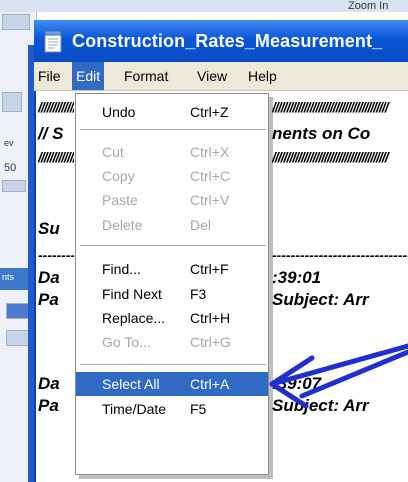 The height and width of the screenshot is (482, 408). Describe the element at coordinates (172, 176) in the screenshot. I see `menu-item-copy: Copy Ctrl+C` at that location.